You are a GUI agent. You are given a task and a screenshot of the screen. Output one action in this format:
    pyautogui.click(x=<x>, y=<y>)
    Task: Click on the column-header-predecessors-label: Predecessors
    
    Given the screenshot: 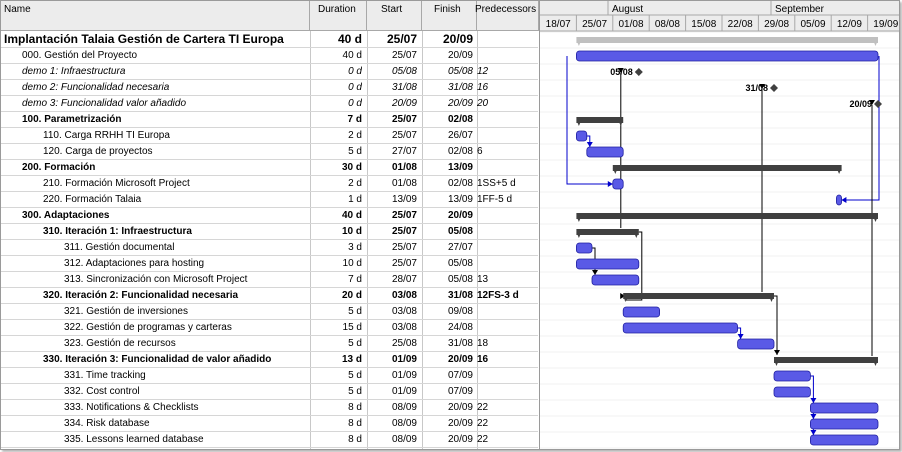 What is the action you would take?
    pyautogui.click(x=506, y=9)
    